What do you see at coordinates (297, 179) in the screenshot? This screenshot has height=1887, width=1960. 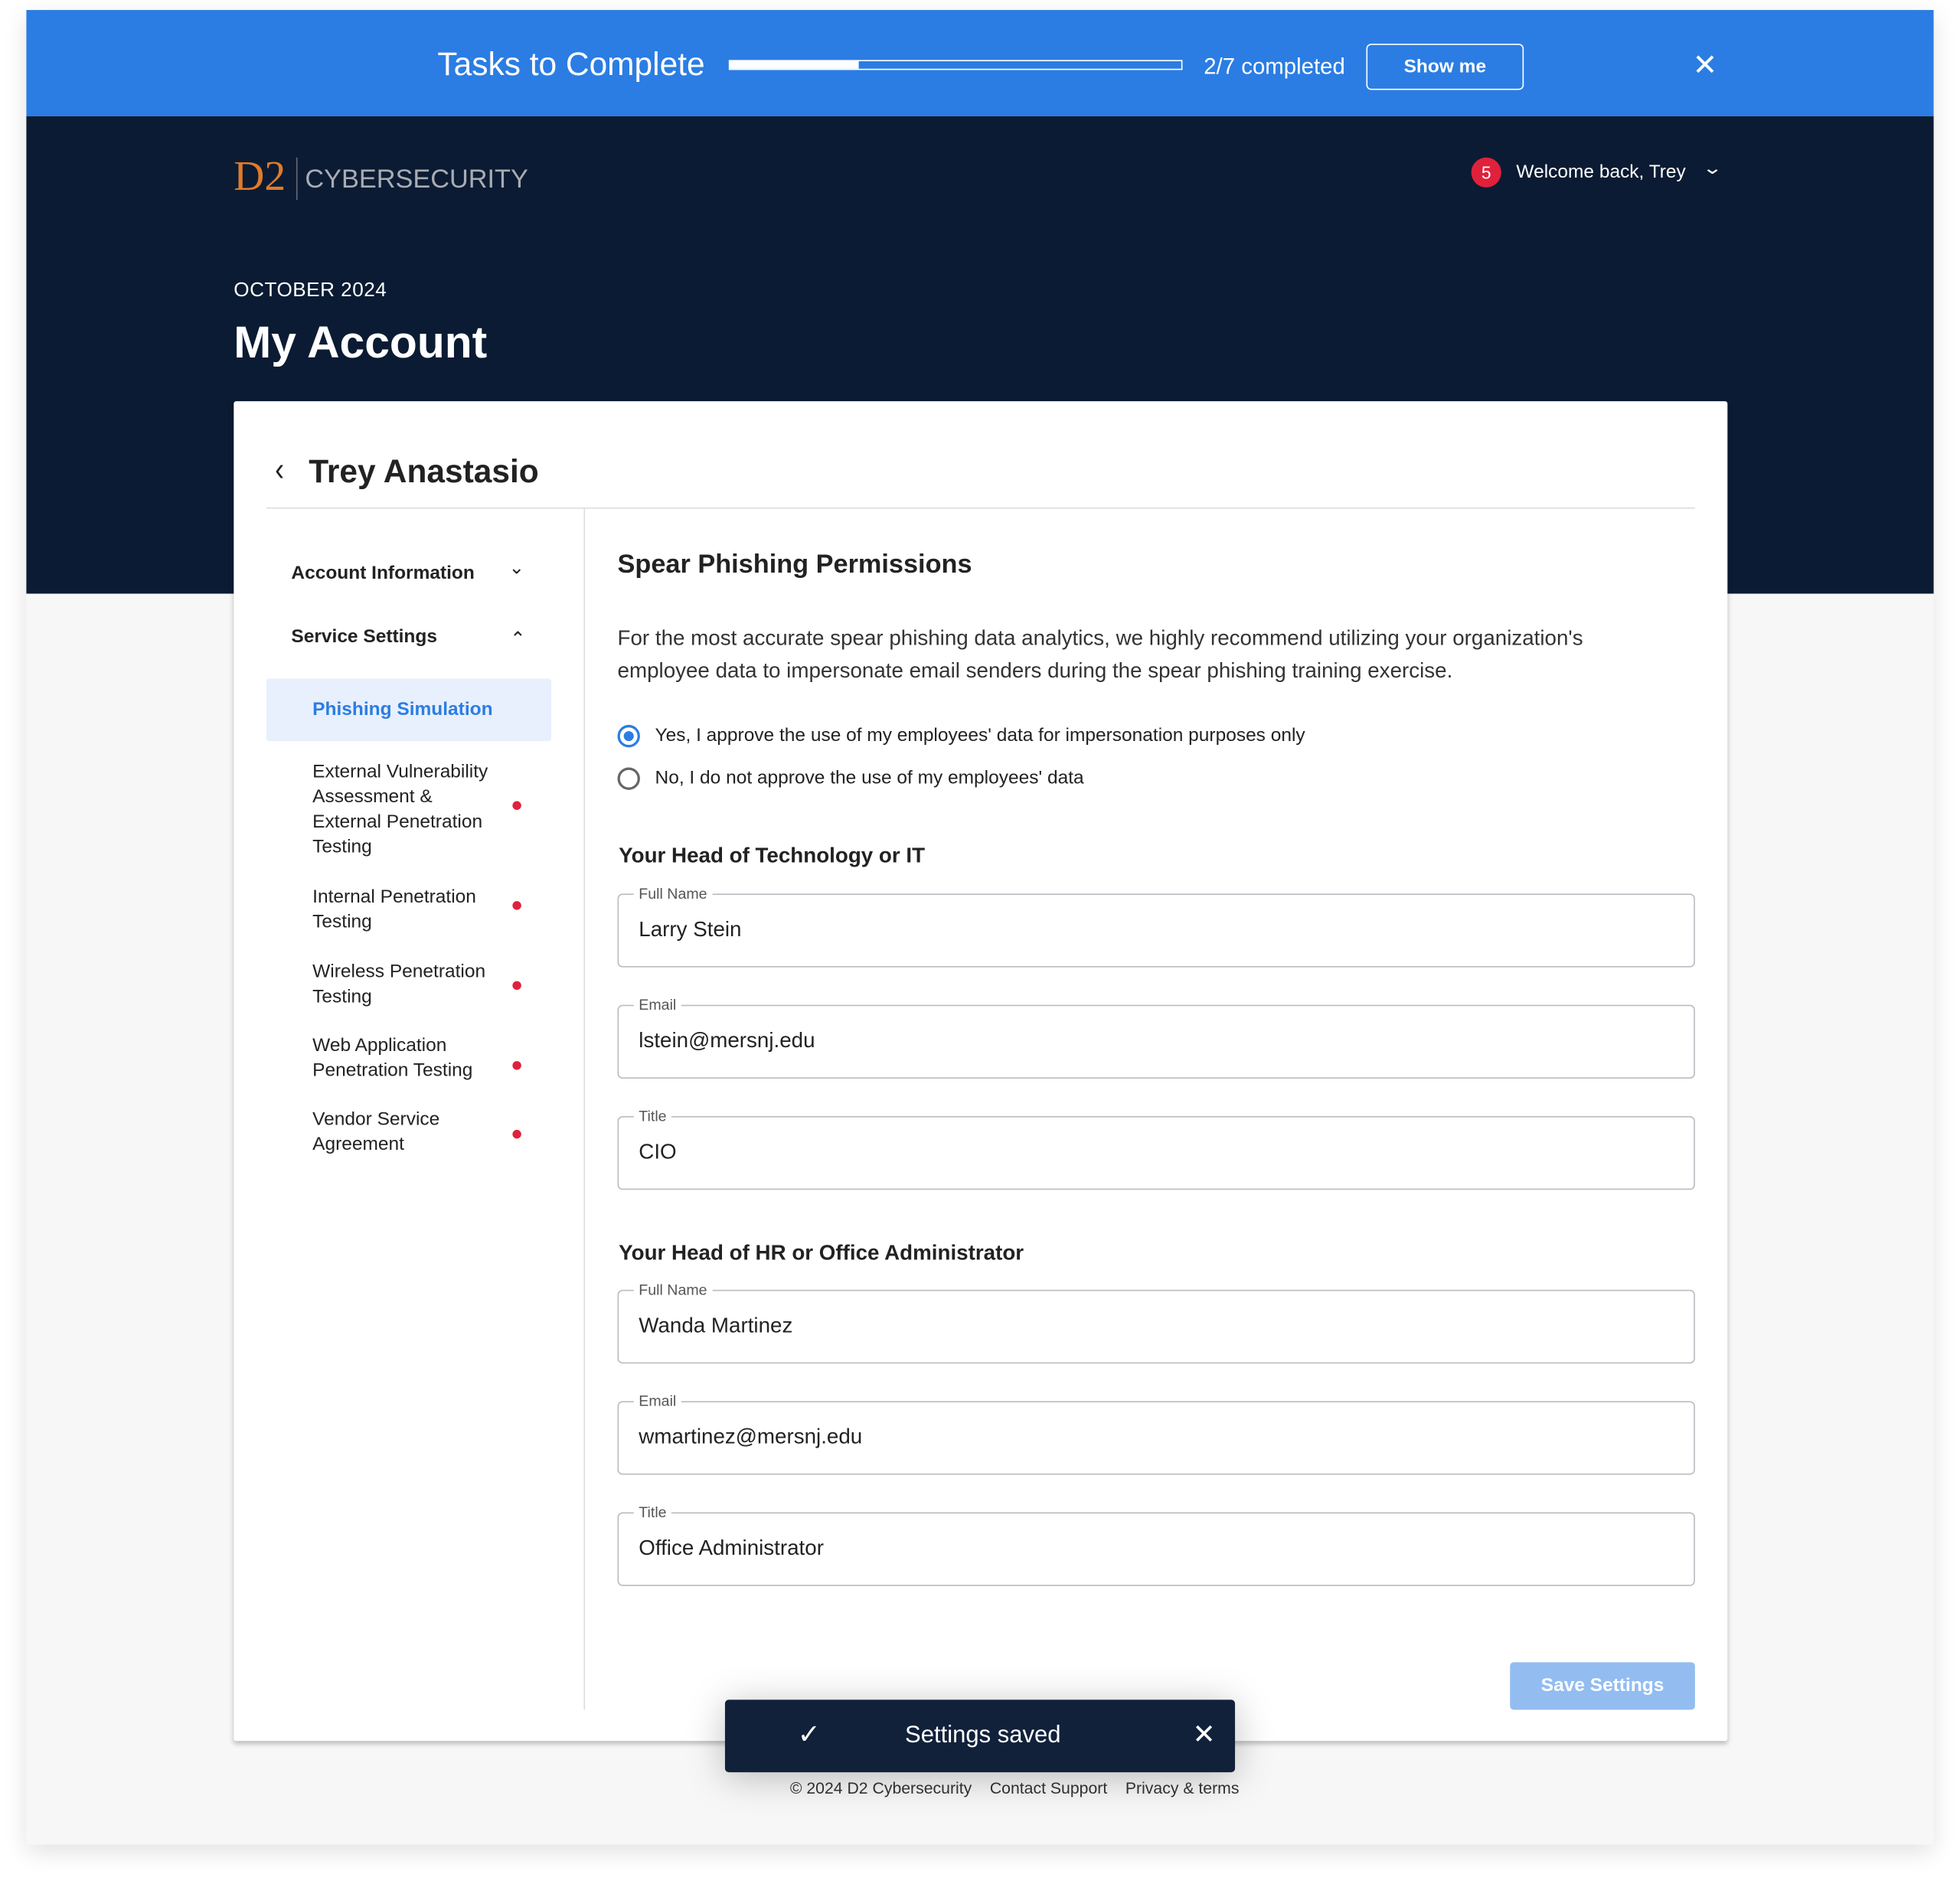 I see `logo-divider` at bounding box center [297, 179].